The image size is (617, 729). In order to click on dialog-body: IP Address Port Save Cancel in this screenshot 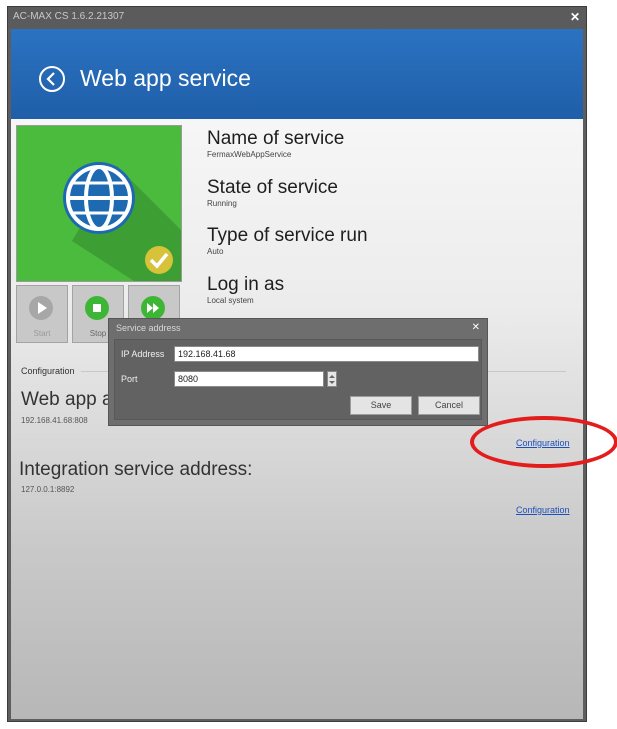, I will do `click(298, 379)`.